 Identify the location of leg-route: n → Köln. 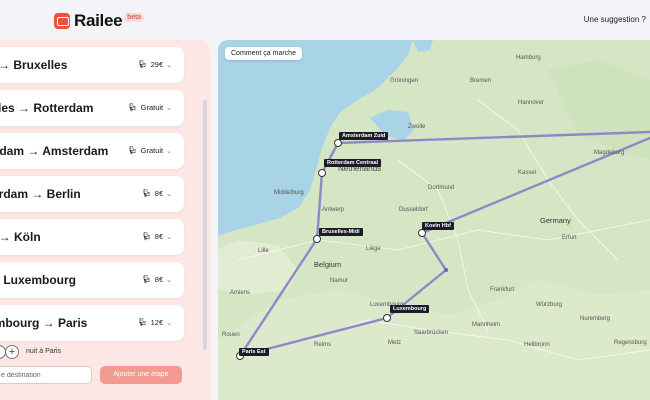
(20, 237).